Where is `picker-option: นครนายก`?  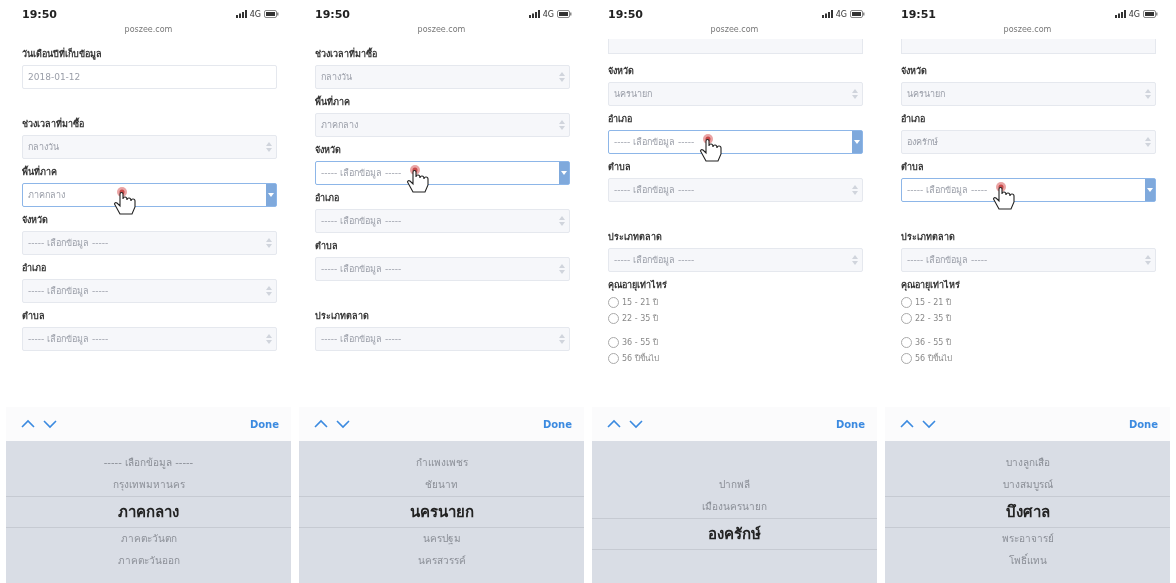 picker-option: นครนายก is located at coordinates (441, 512).